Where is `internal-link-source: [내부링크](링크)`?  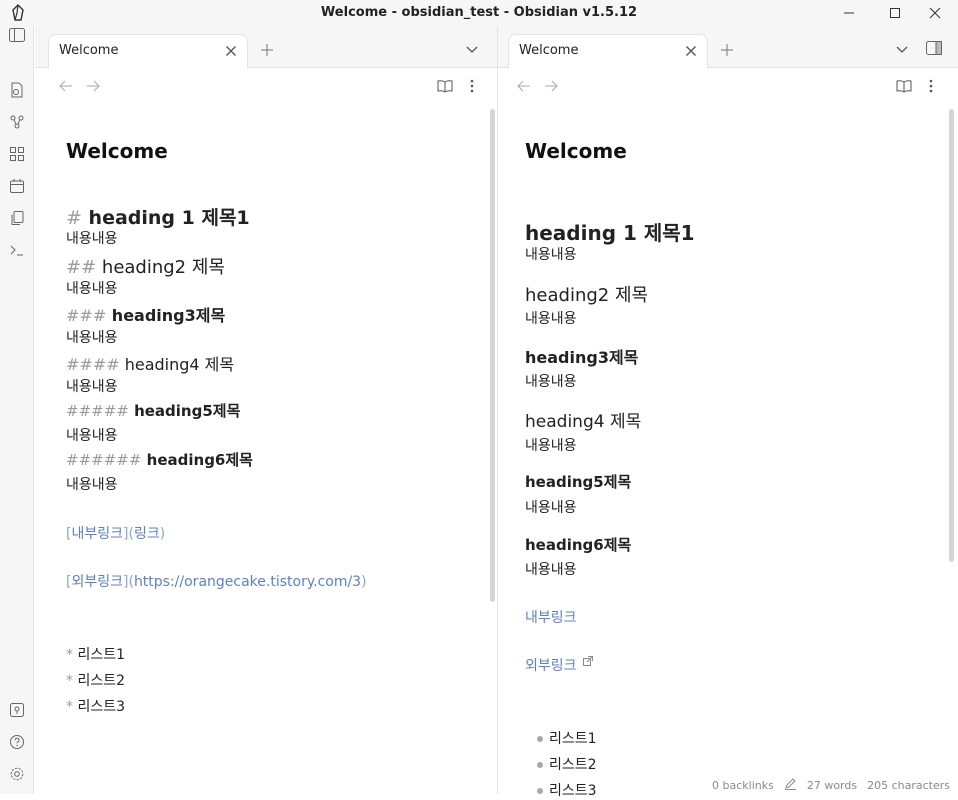
internal-link-source: [내부링크](링크) is located at coordinates (115, 533).